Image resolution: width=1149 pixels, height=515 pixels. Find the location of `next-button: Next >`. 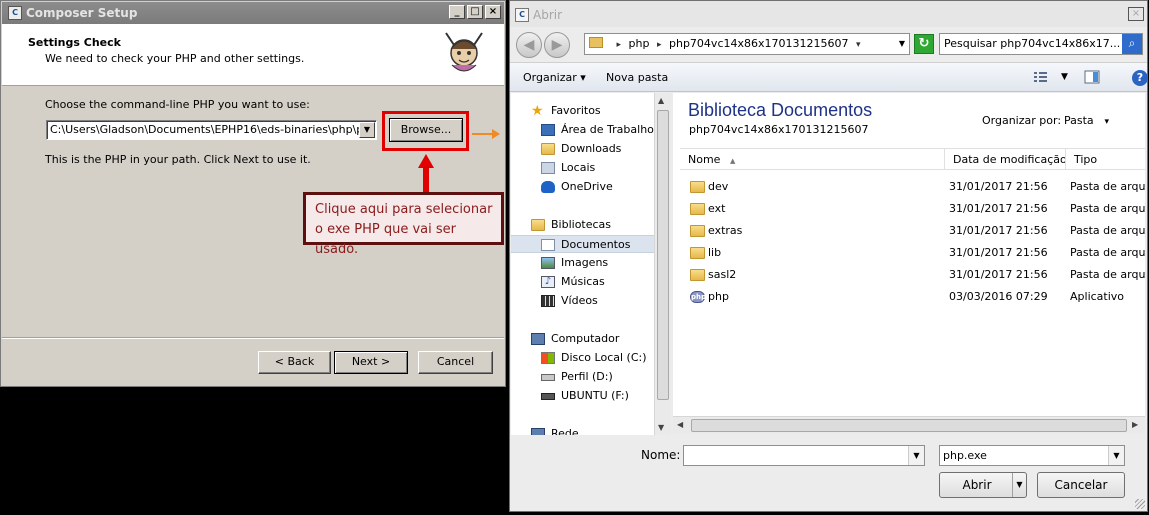

next-button: Next > is located at coordinates (371, 362).